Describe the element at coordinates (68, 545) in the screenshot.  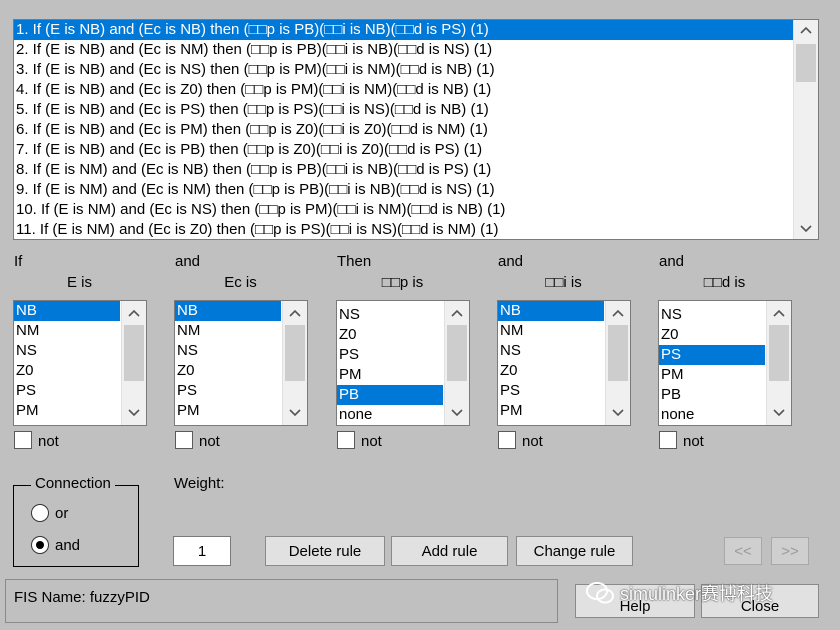
I see `and-label: and` at that location.